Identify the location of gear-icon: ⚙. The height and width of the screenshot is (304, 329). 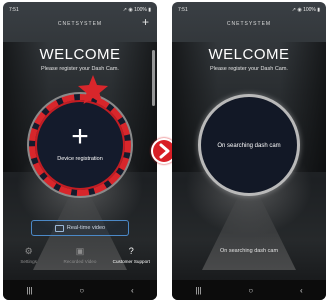
(28, 251).